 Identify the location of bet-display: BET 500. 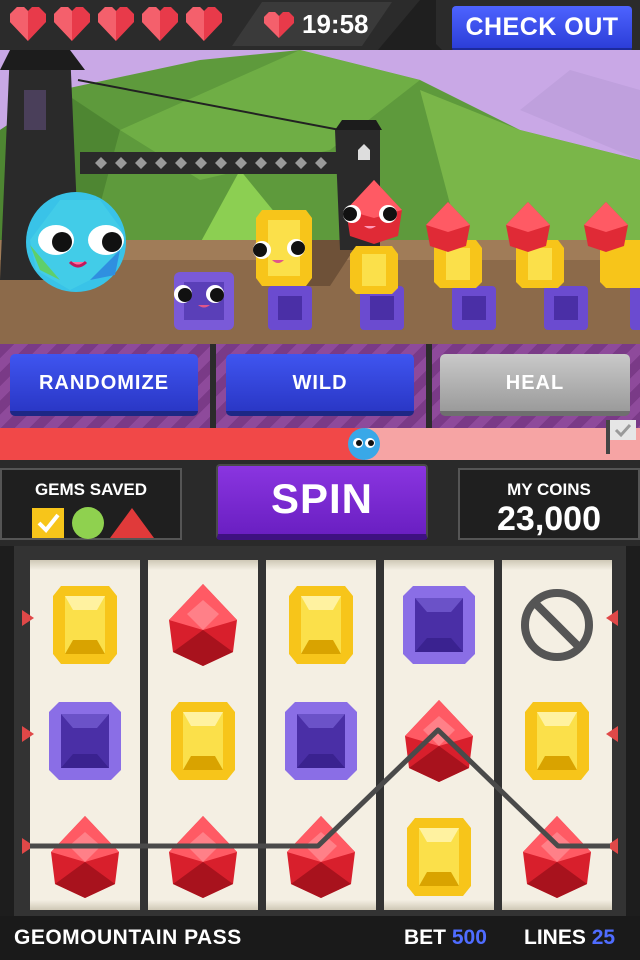
(445, 938).